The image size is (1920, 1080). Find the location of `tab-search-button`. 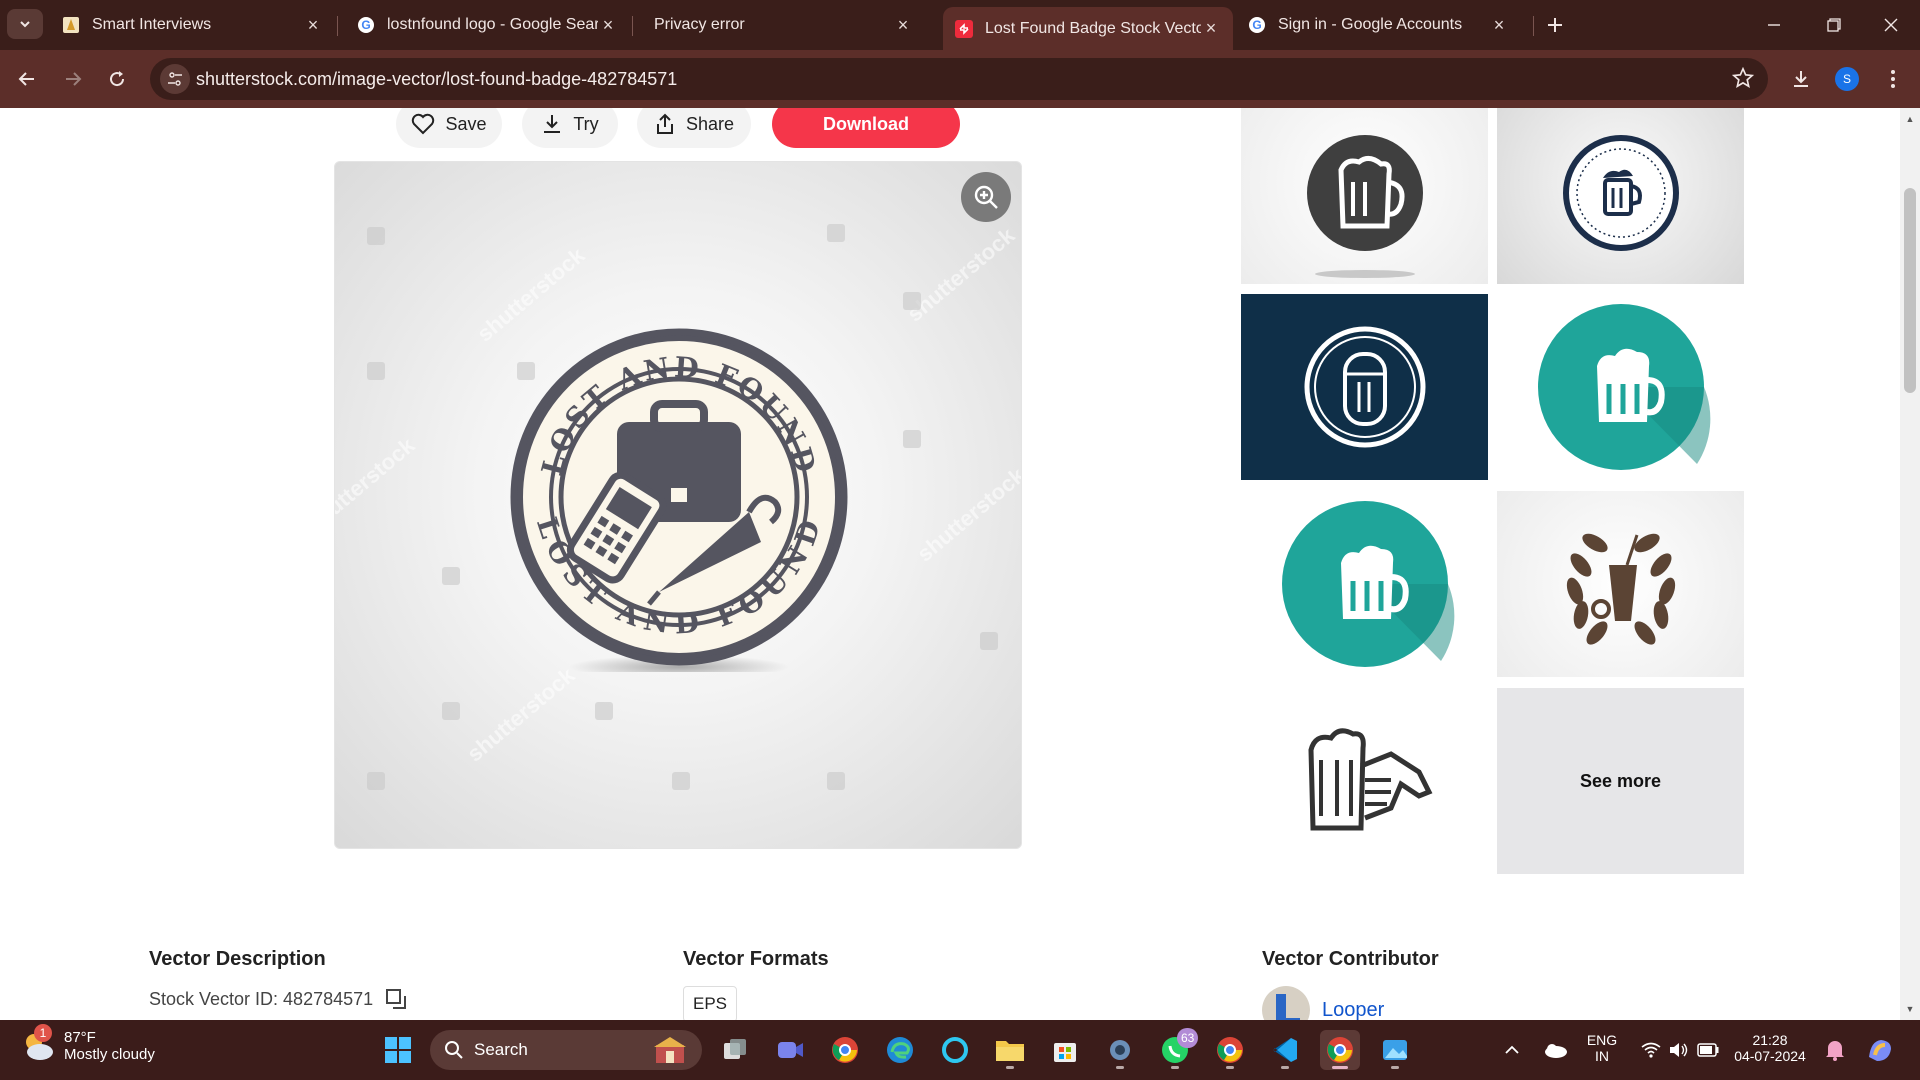

tab-search-button is located at coordinates (25, 24).